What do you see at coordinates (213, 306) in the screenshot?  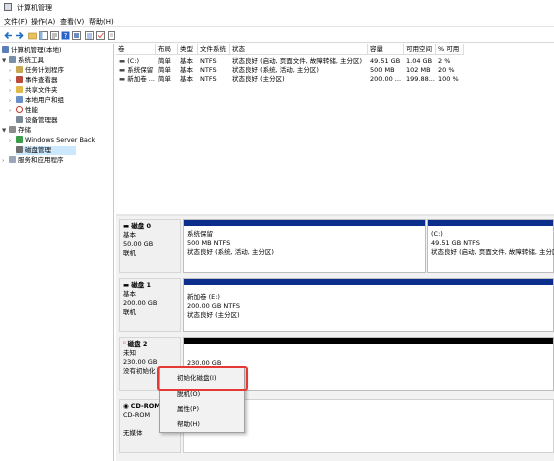 I see `partition-size: 200.00 GB NTFS` at bounding box center [213, 306].